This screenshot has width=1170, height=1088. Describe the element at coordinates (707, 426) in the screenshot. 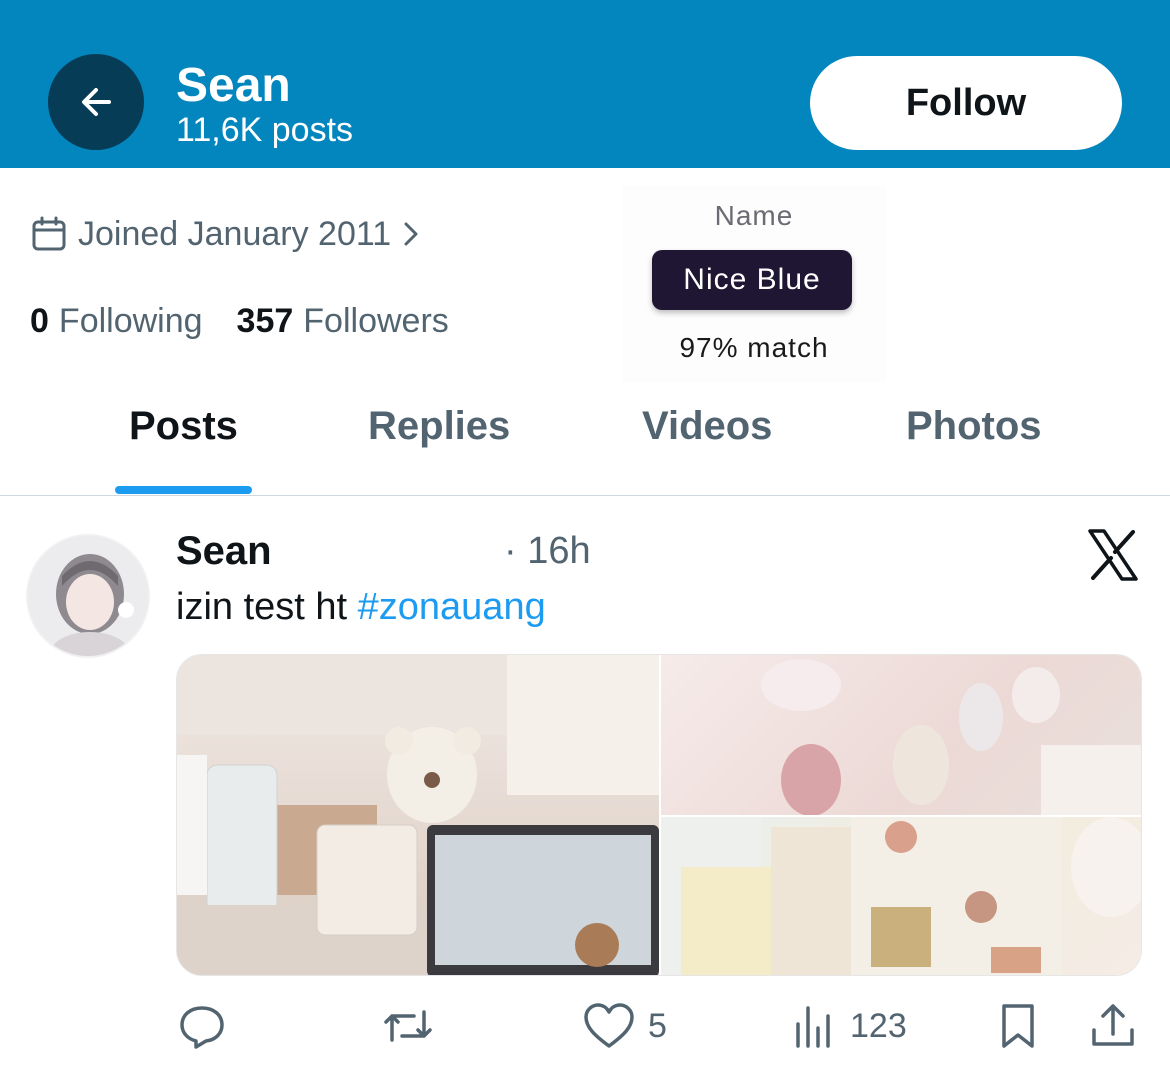

I see `tab-videos: Videos` at that location.